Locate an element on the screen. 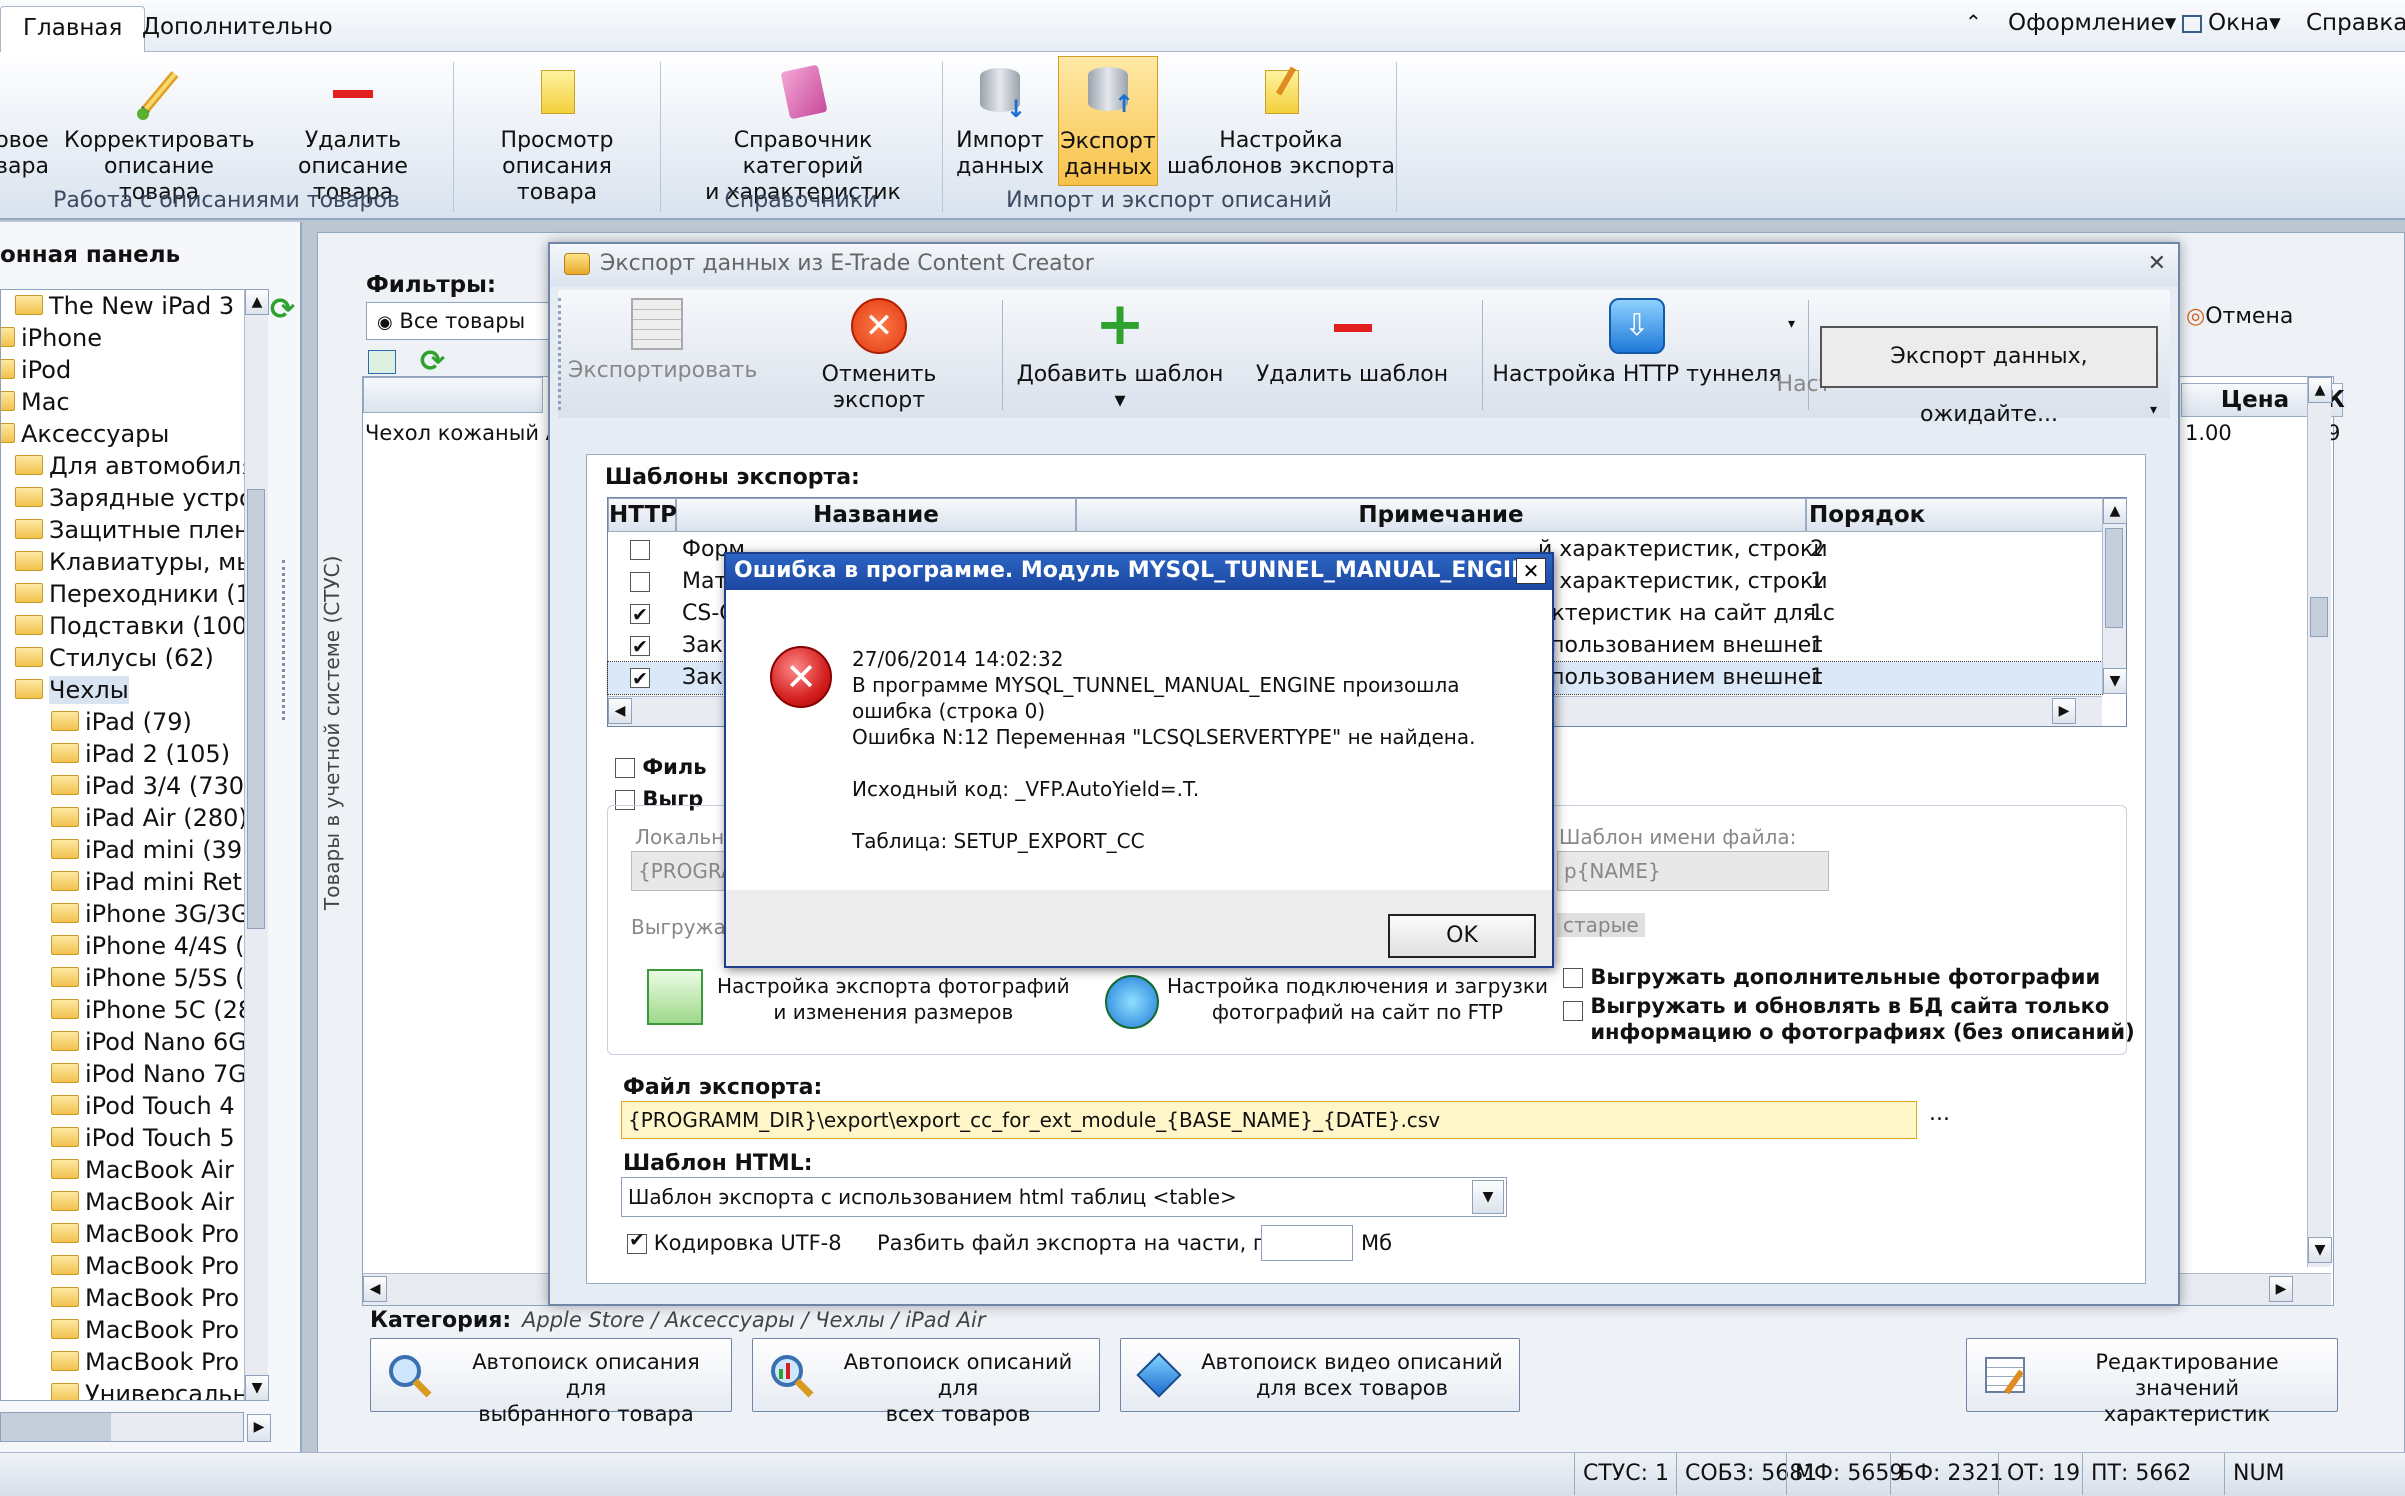 This screenshot has width=2405, height=1496. tree-item: Защитные пленк is located at coordinates (133, 530).